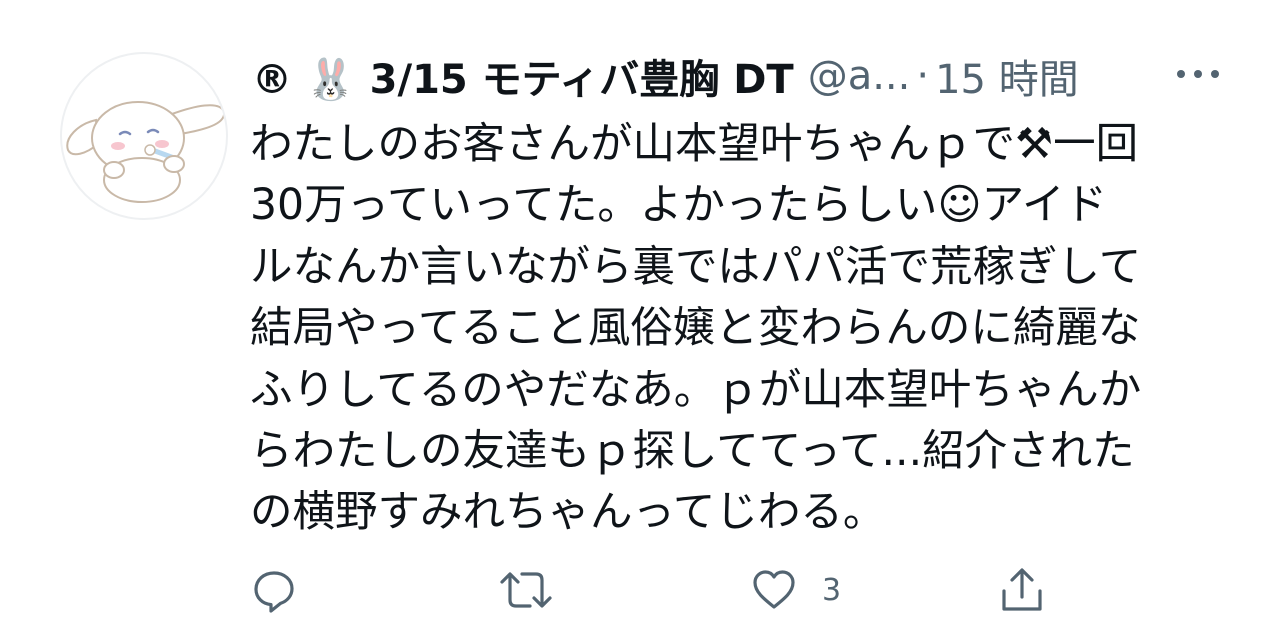 This screenshot has height=628, width=1282. What do you see at coordinates (1007, 76) in the screenshot?
I see `timestamp: 15 時間` at bounding box center [1007, 76].